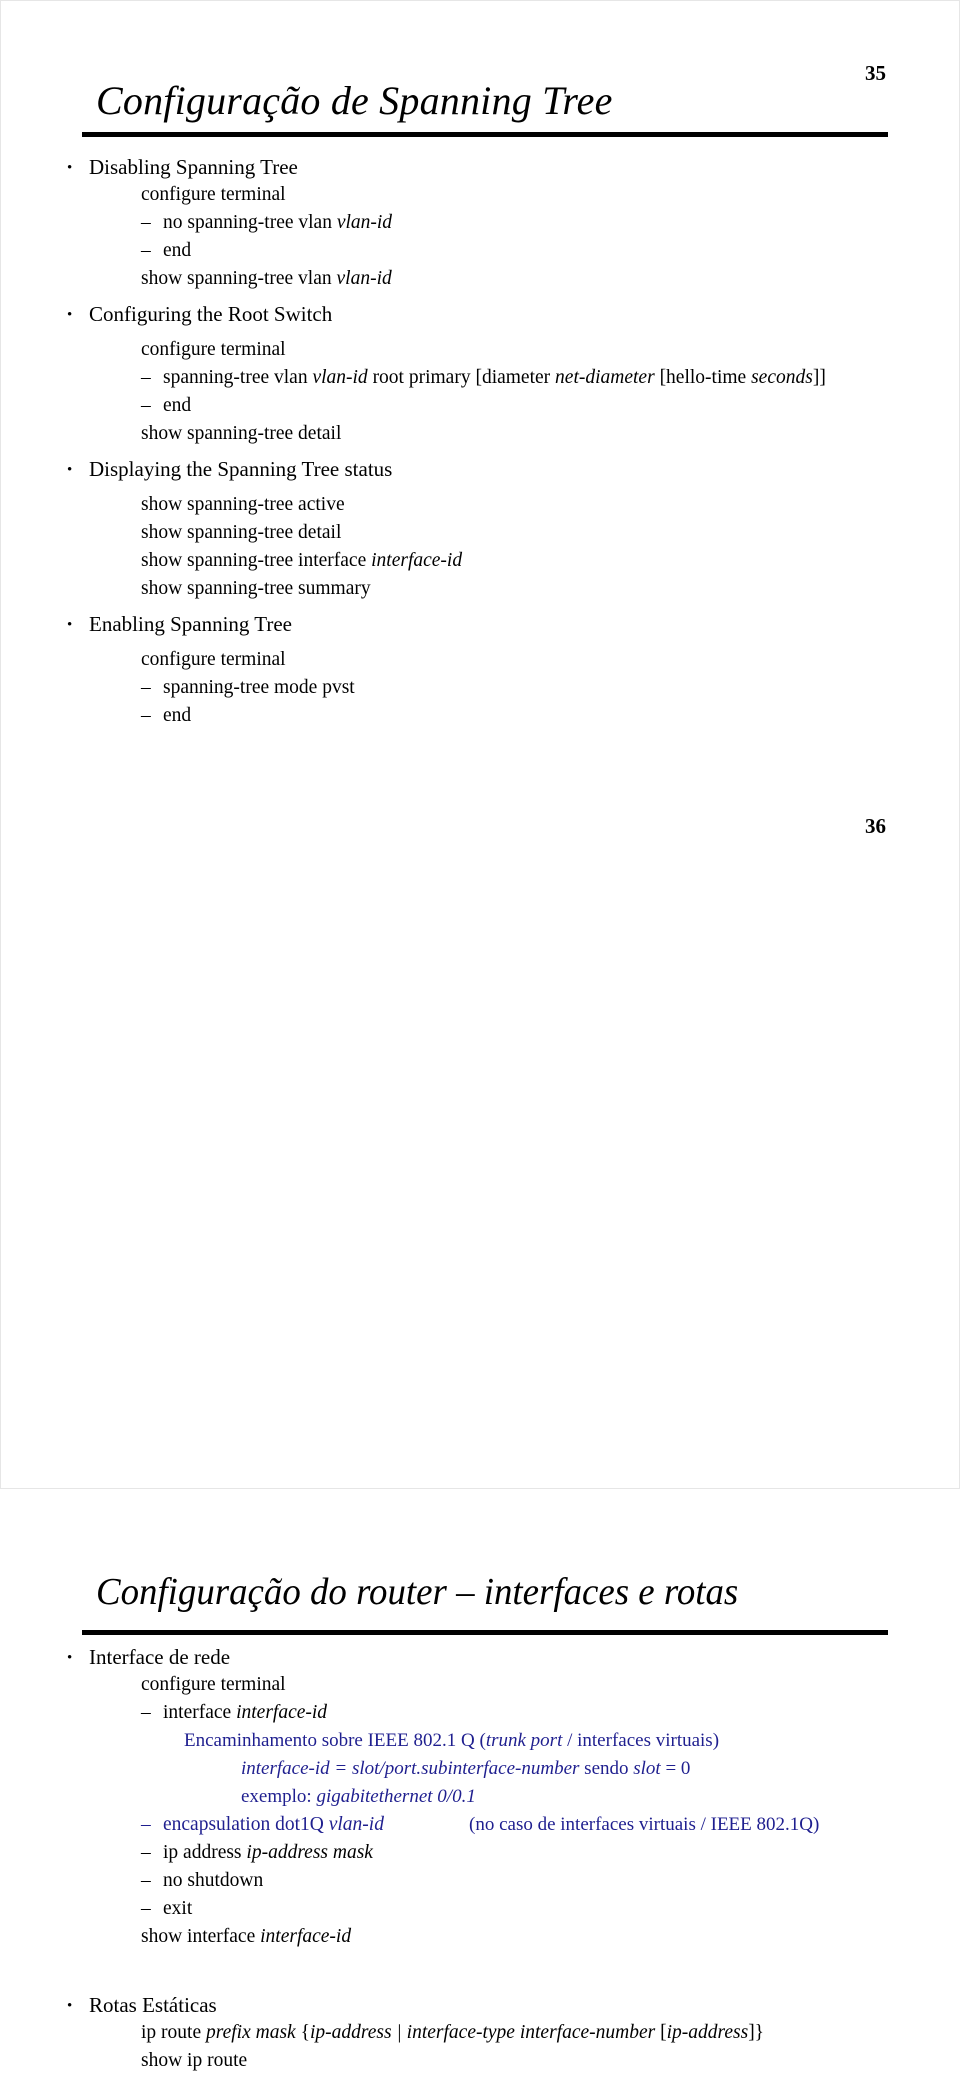 The height and width of the screenshot is (2075, 960). Describe the element at coordinates (173, 2032) in the screenshot. I see `command-text: ip route` at that location.